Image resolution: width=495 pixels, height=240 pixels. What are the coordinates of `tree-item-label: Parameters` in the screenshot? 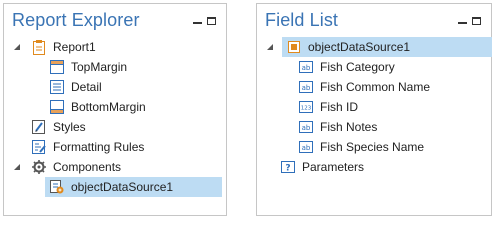 It's located at (333, 167).